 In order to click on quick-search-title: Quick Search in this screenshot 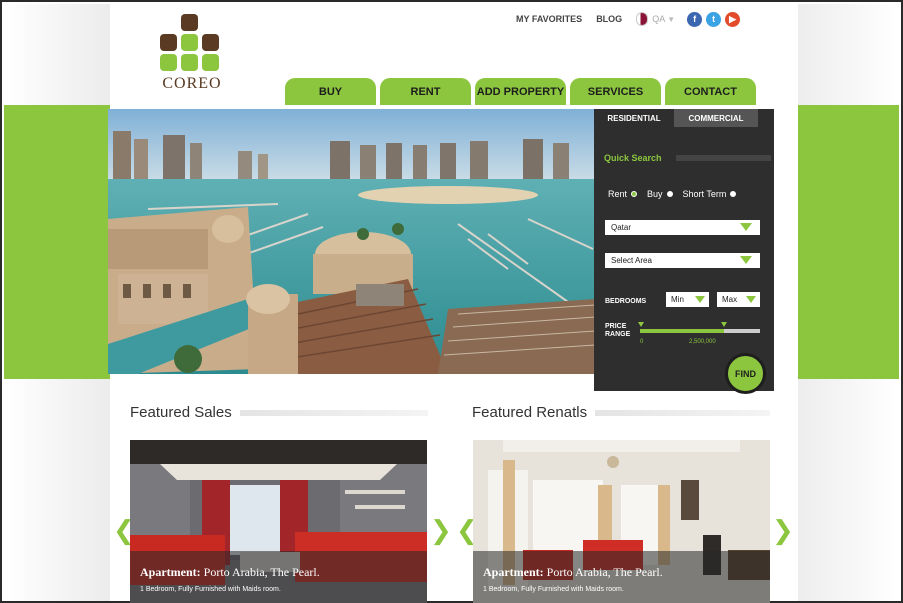, I will do `click(633, 158)`.